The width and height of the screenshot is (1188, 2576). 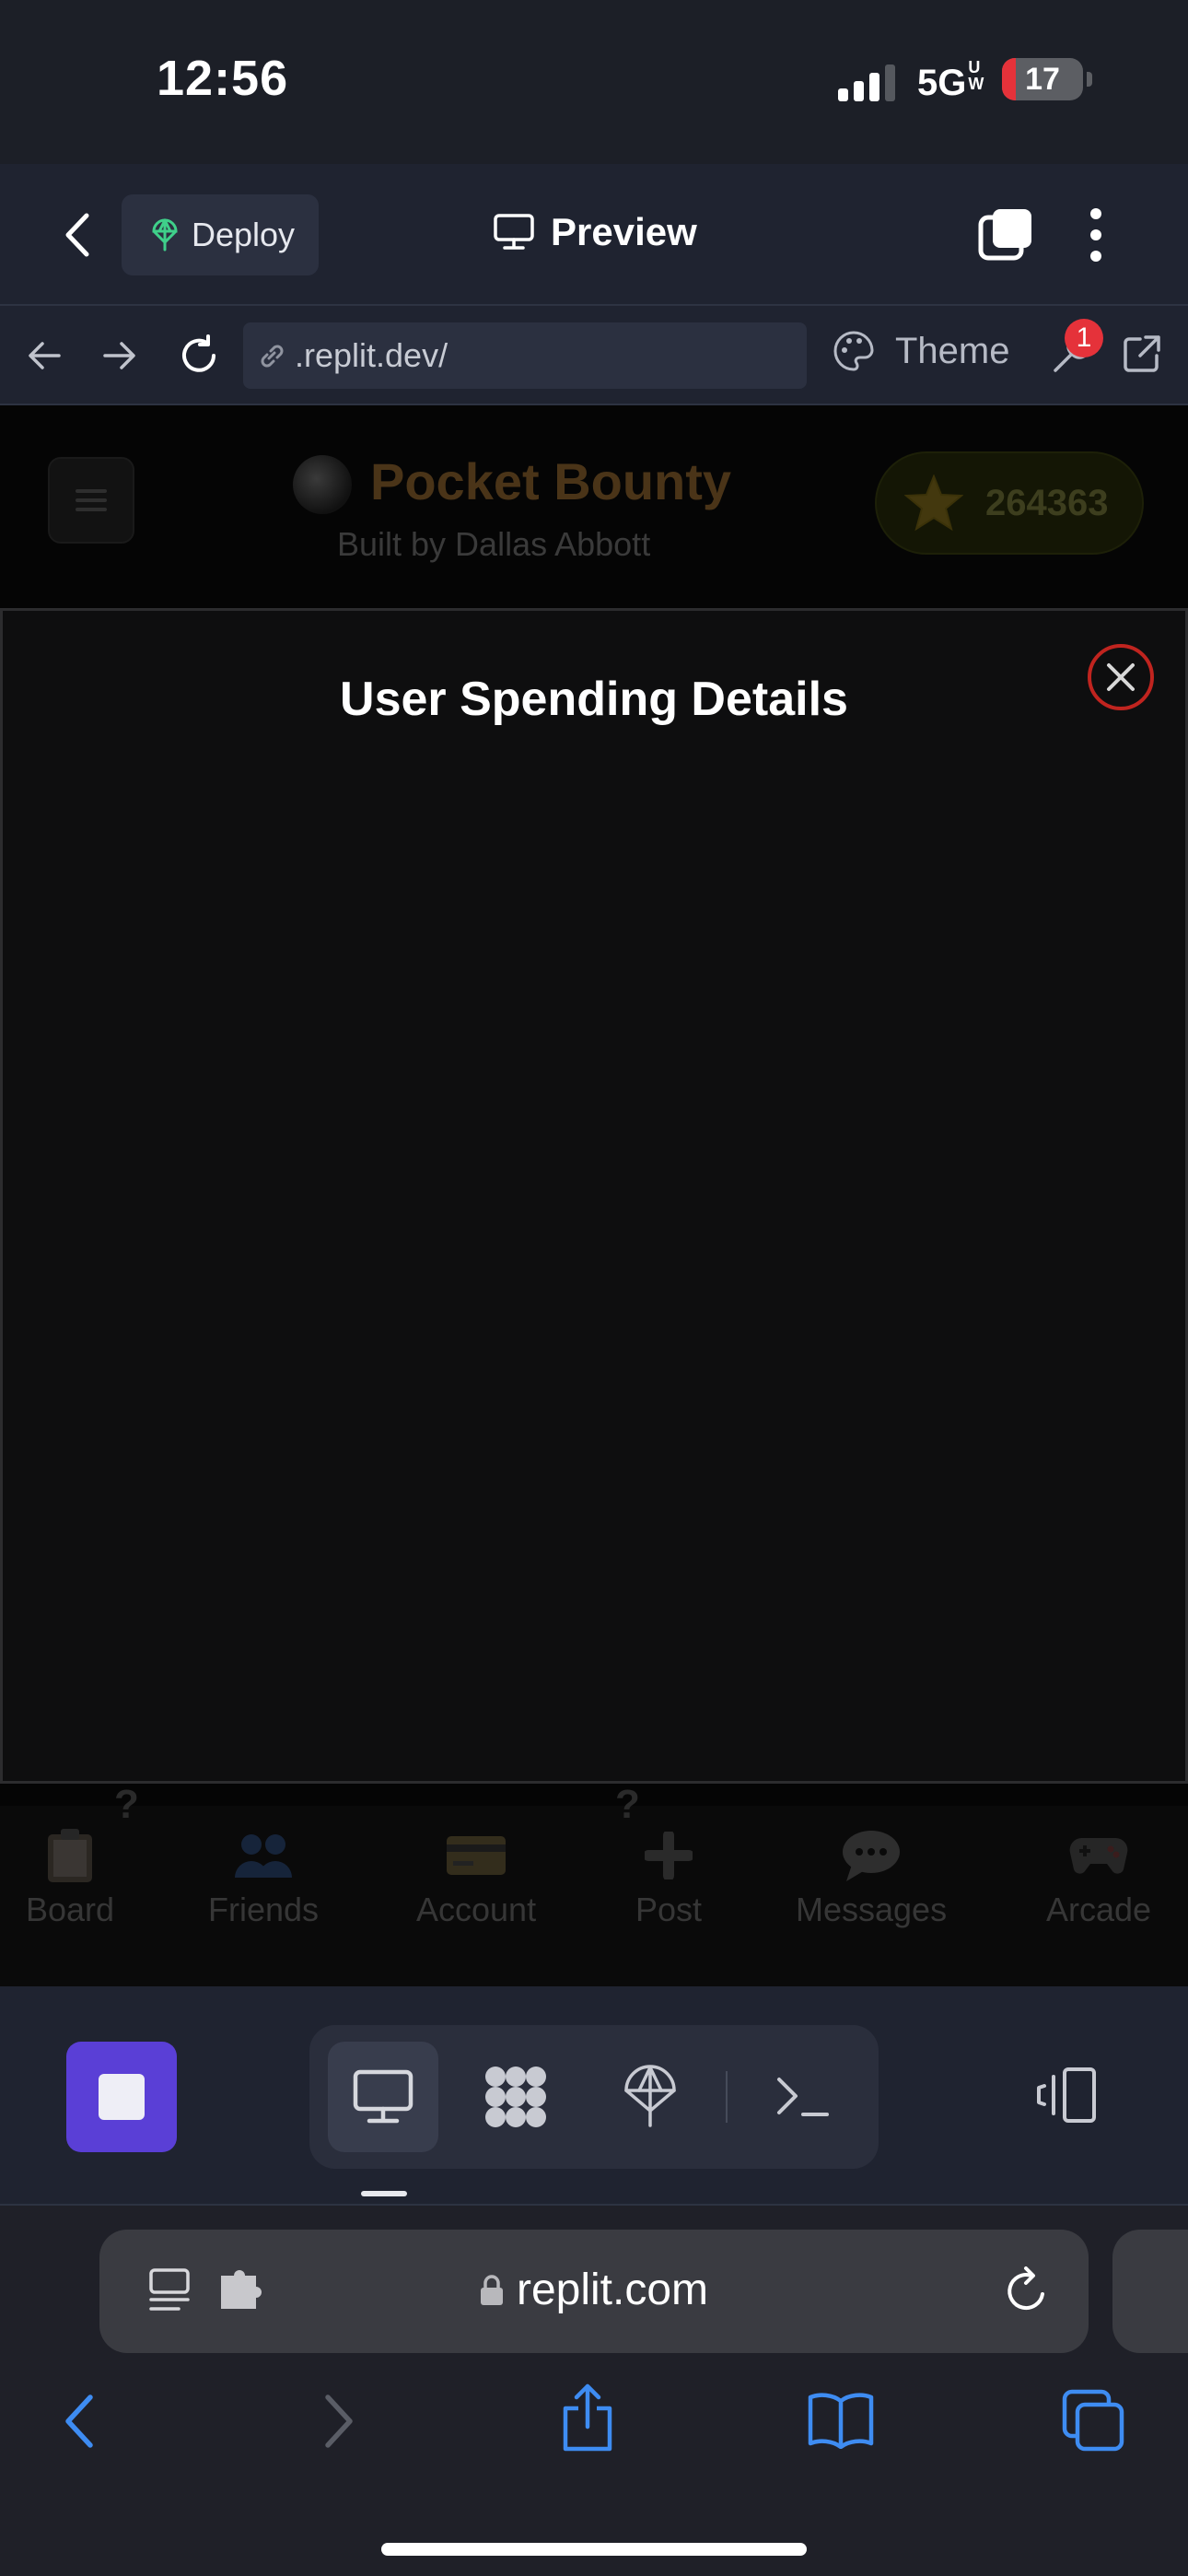 I want to click on share-icon, so click(x=587, y=2418).